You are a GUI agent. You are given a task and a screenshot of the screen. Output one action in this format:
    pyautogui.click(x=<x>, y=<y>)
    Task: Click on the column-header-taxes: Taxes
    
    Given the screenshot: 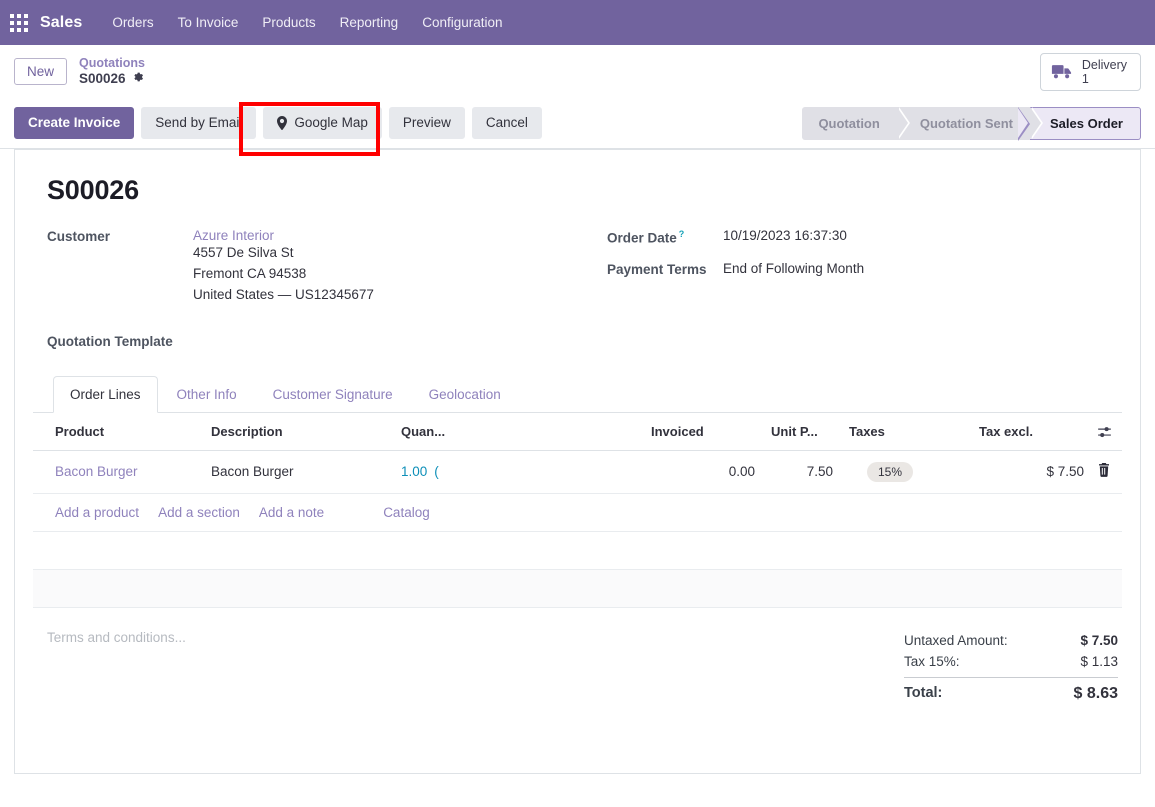 What is the action you would take?
    pyautogui.click(x=906, y=431)
    